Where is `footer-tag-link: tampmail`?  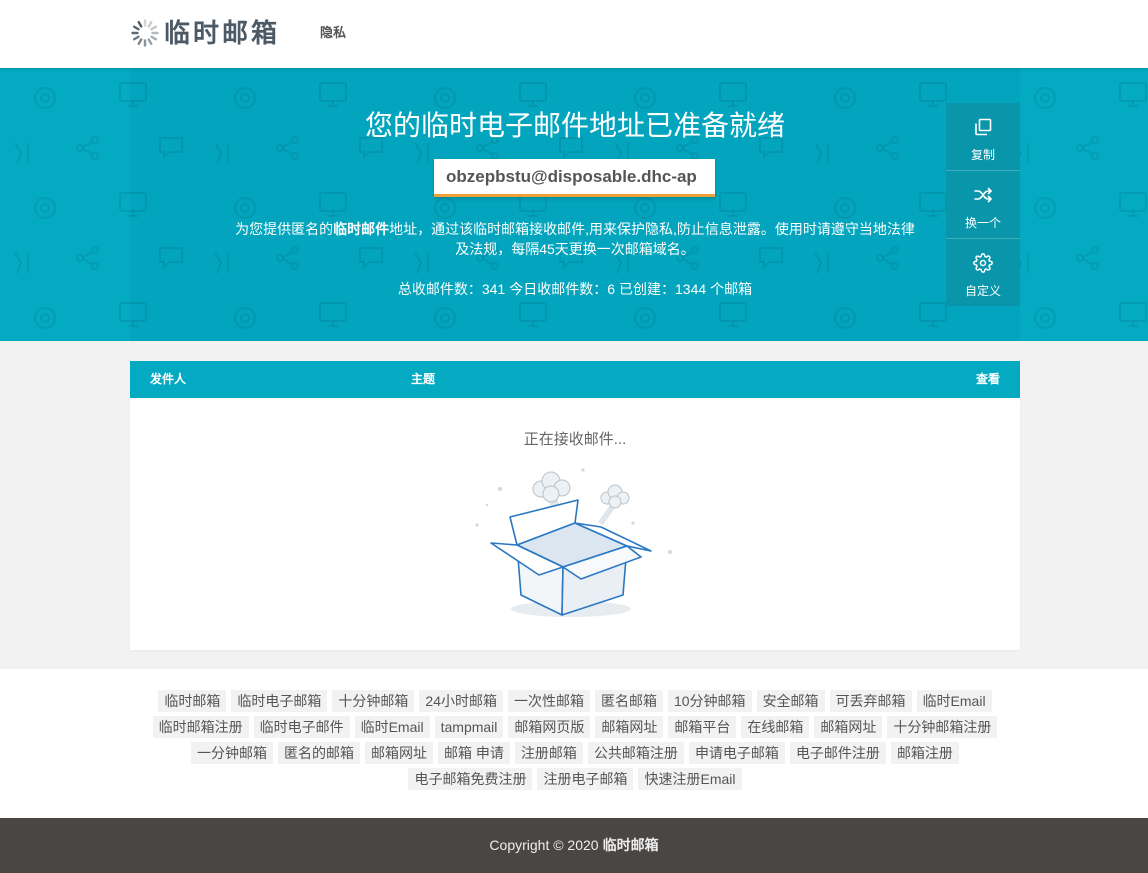
footer-tag-link: tampmail is located at coordinates (469, 727).